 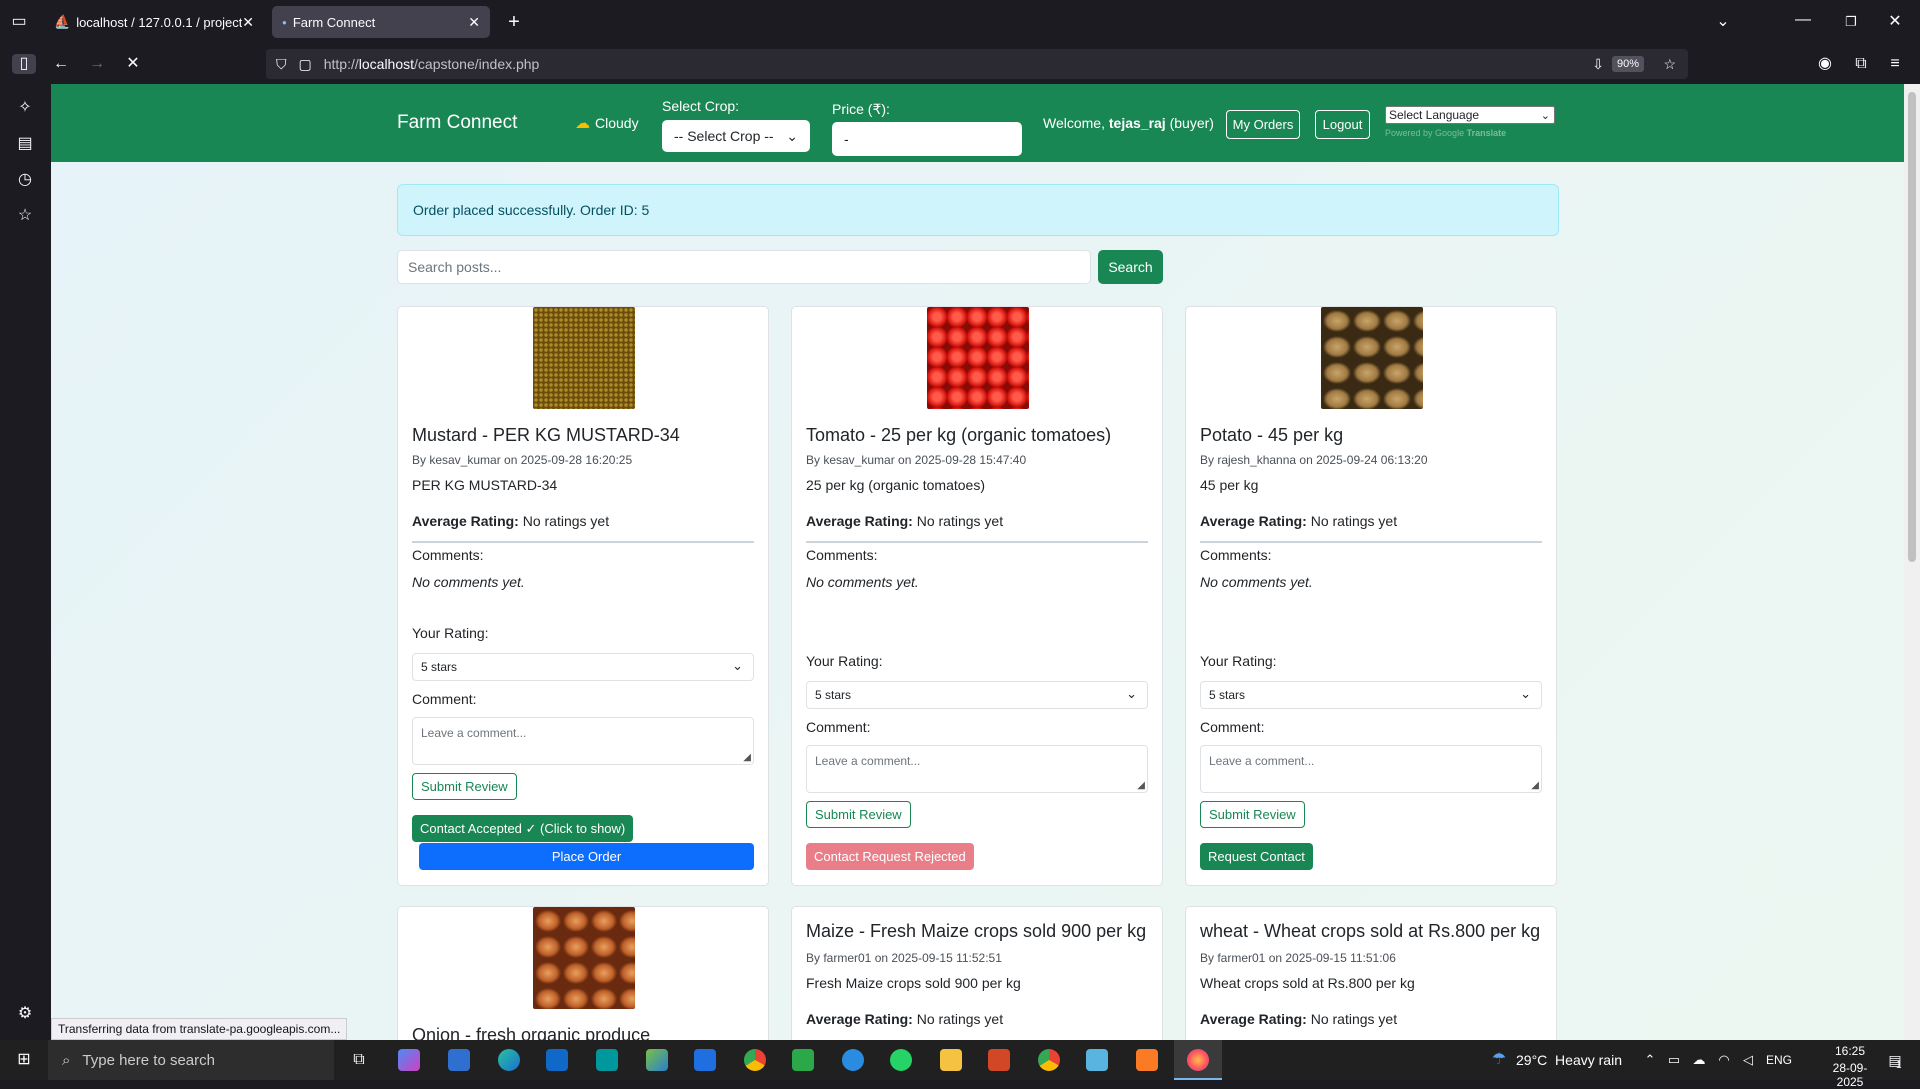 I want to click on clock-date: 28-09-2025, so click(x=1850, y=1075).